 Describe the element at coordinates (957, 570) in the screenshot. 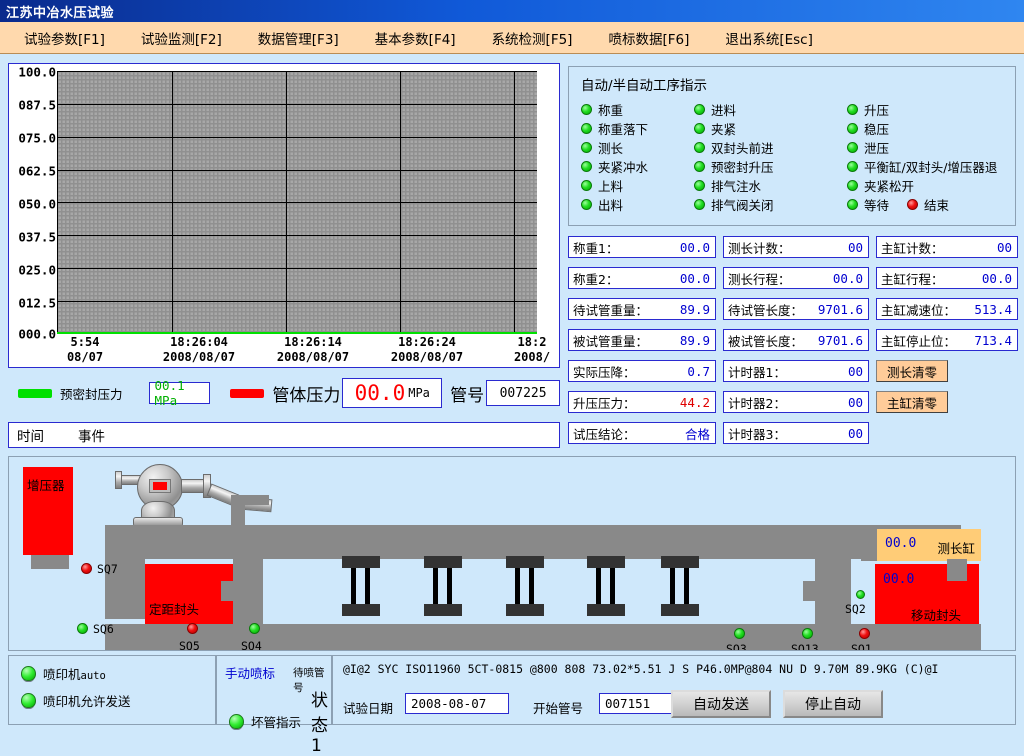

I see `moving-head-mount` at that location.